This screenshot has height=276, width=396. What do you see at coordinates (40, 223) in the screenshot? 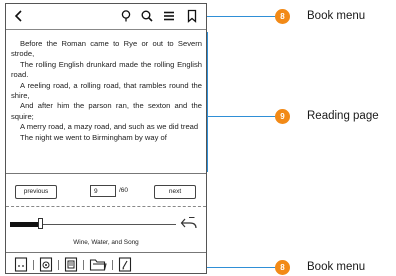
I see `progress-handle` at bounding box center [40, 223].